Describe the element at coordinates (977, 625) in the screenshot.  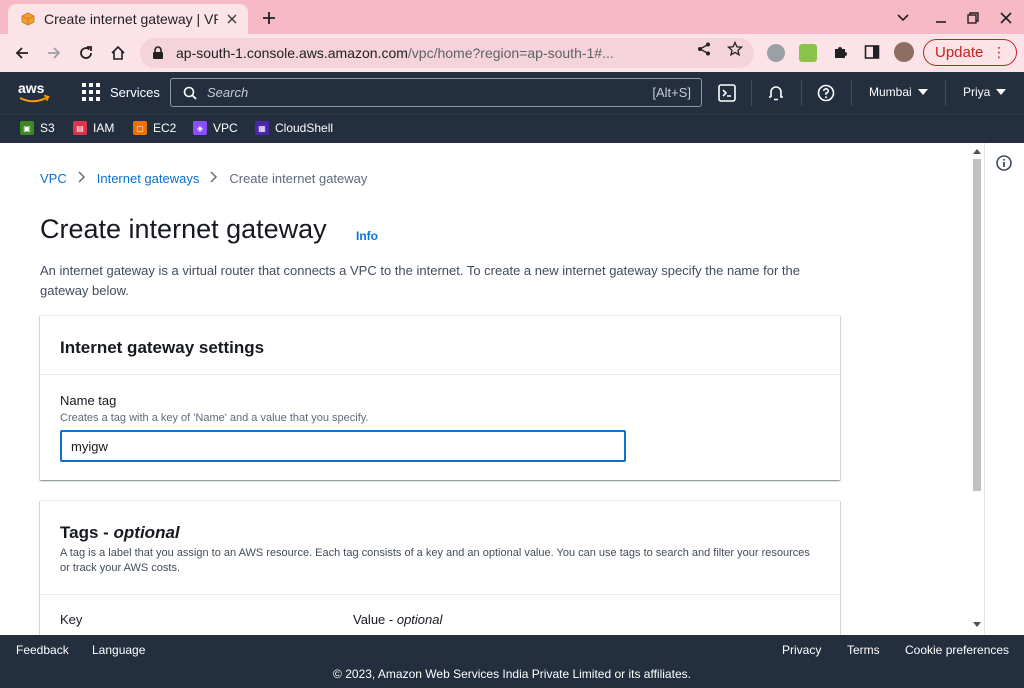
I see `scroll-down-arrow-icon` at that location.